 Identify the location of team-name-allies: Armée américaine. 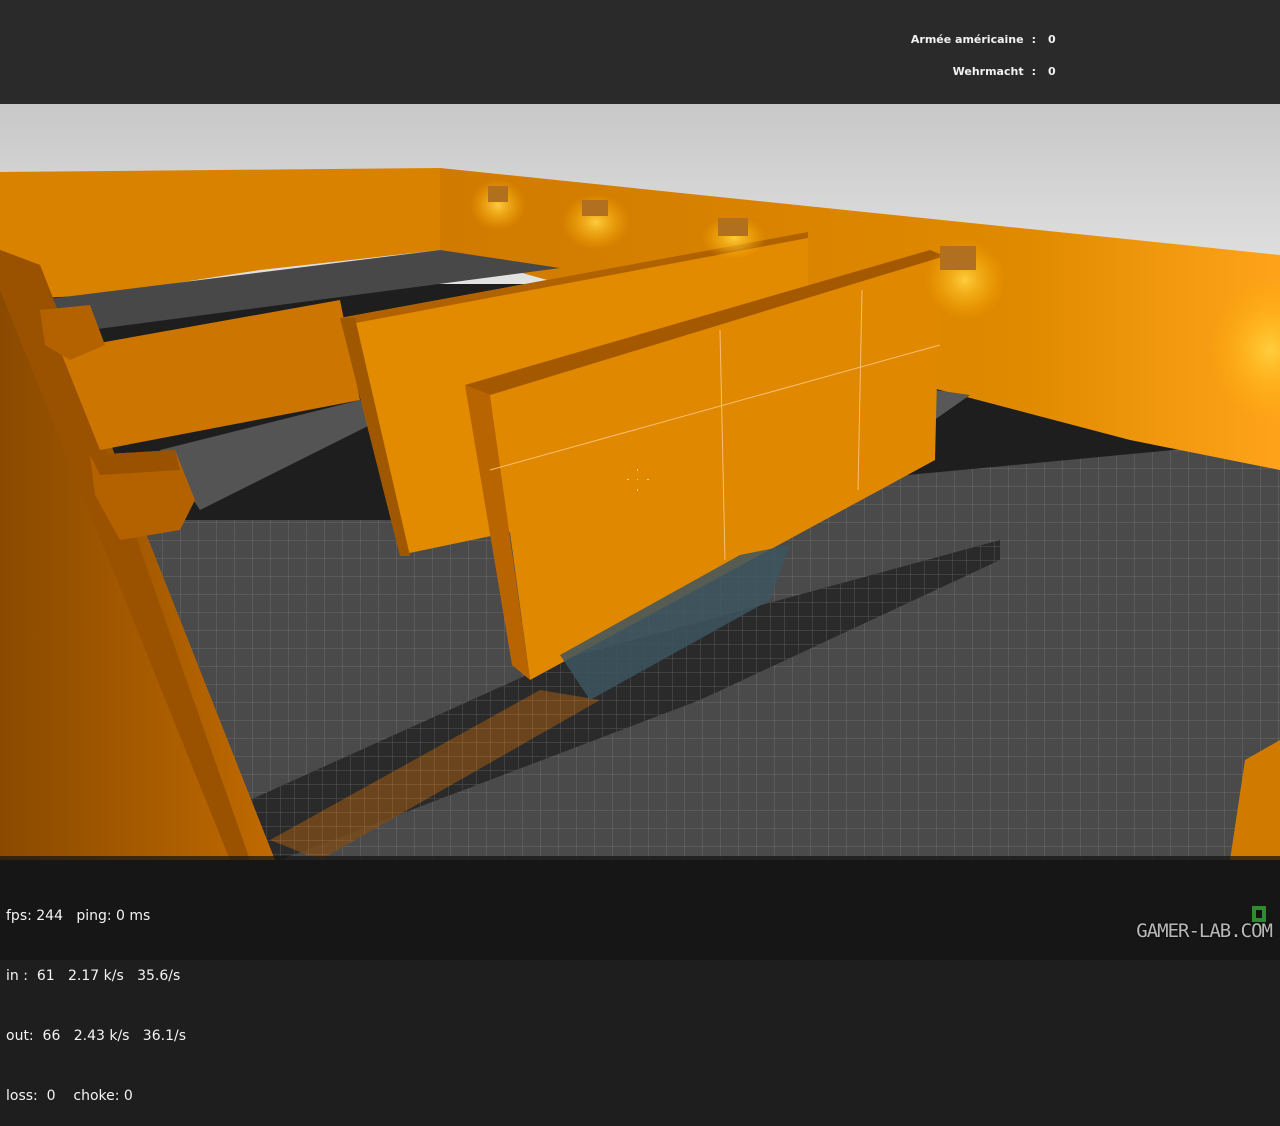
(967, 39).